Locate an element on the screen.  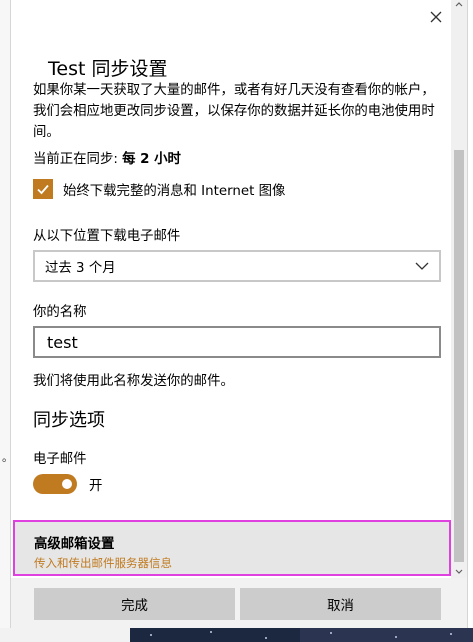
scroll-down-arrow-icon is located at coordinates (459, 571).